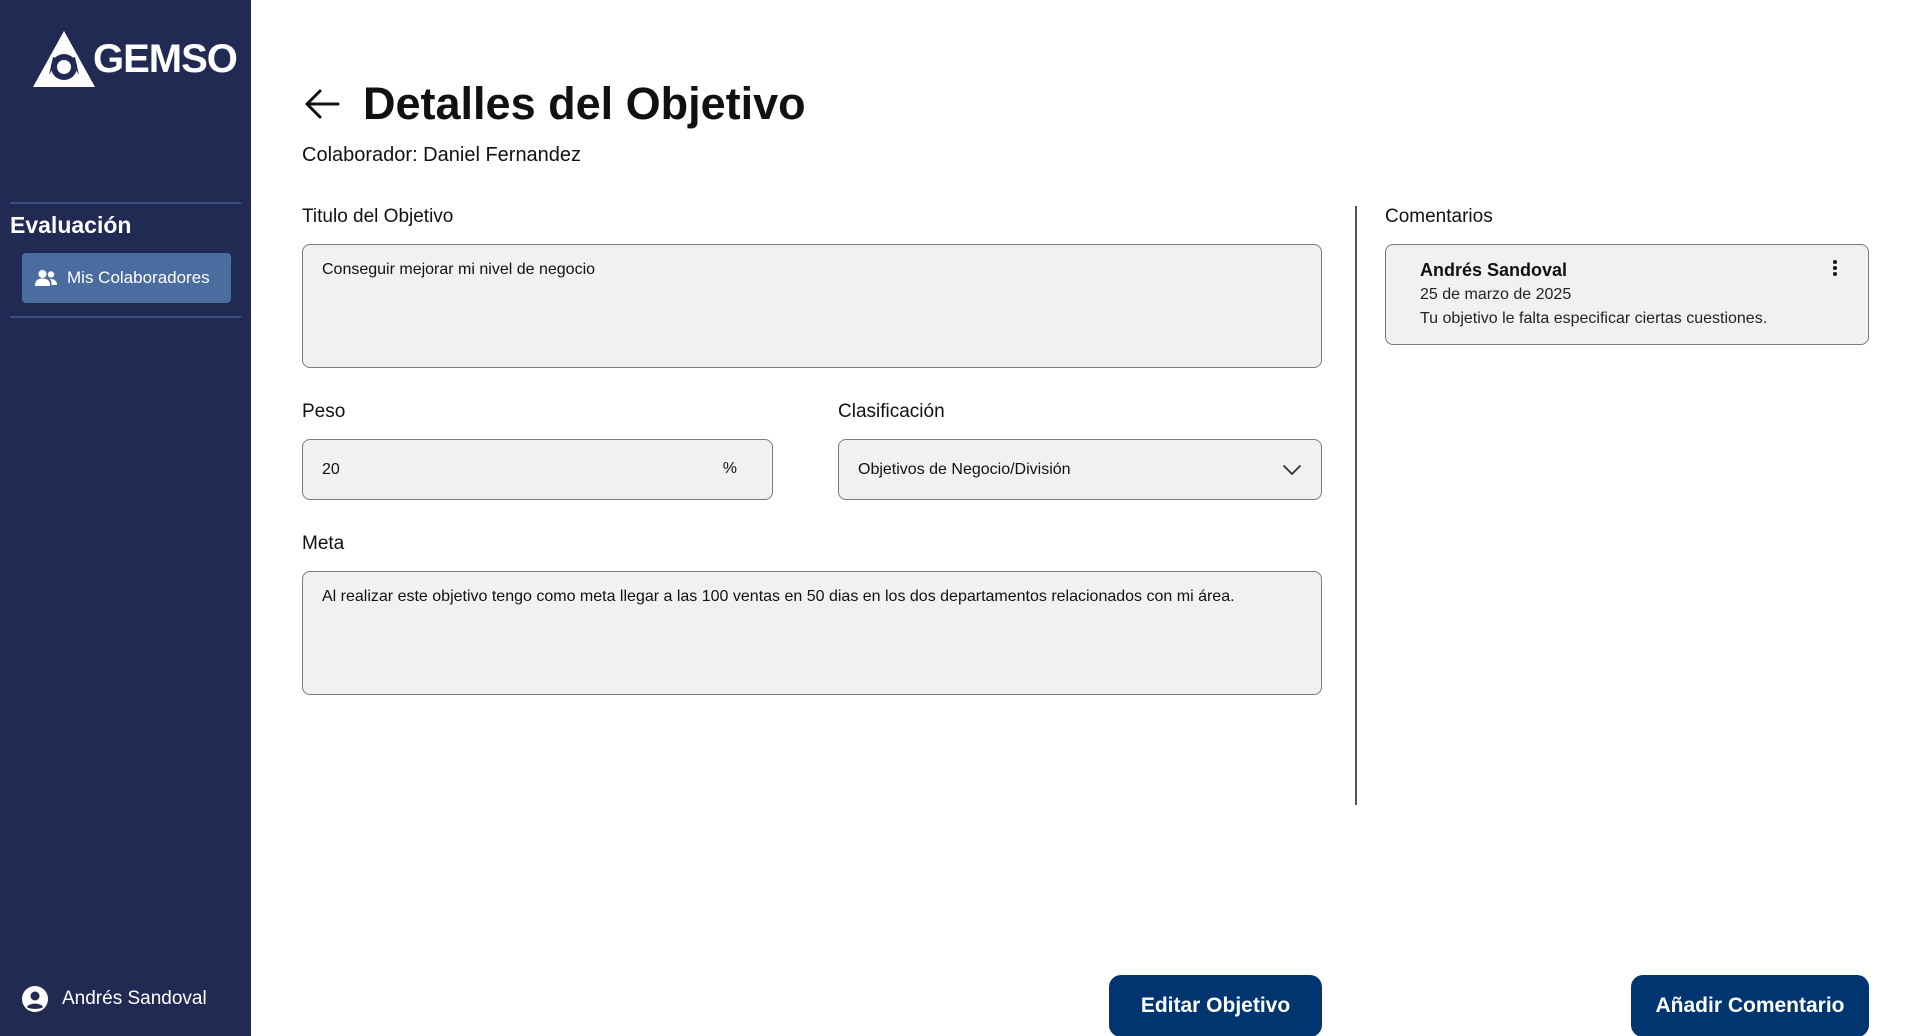  I want to click on sidebar-item-label: Mis Colaboradores, so click(138, 277).